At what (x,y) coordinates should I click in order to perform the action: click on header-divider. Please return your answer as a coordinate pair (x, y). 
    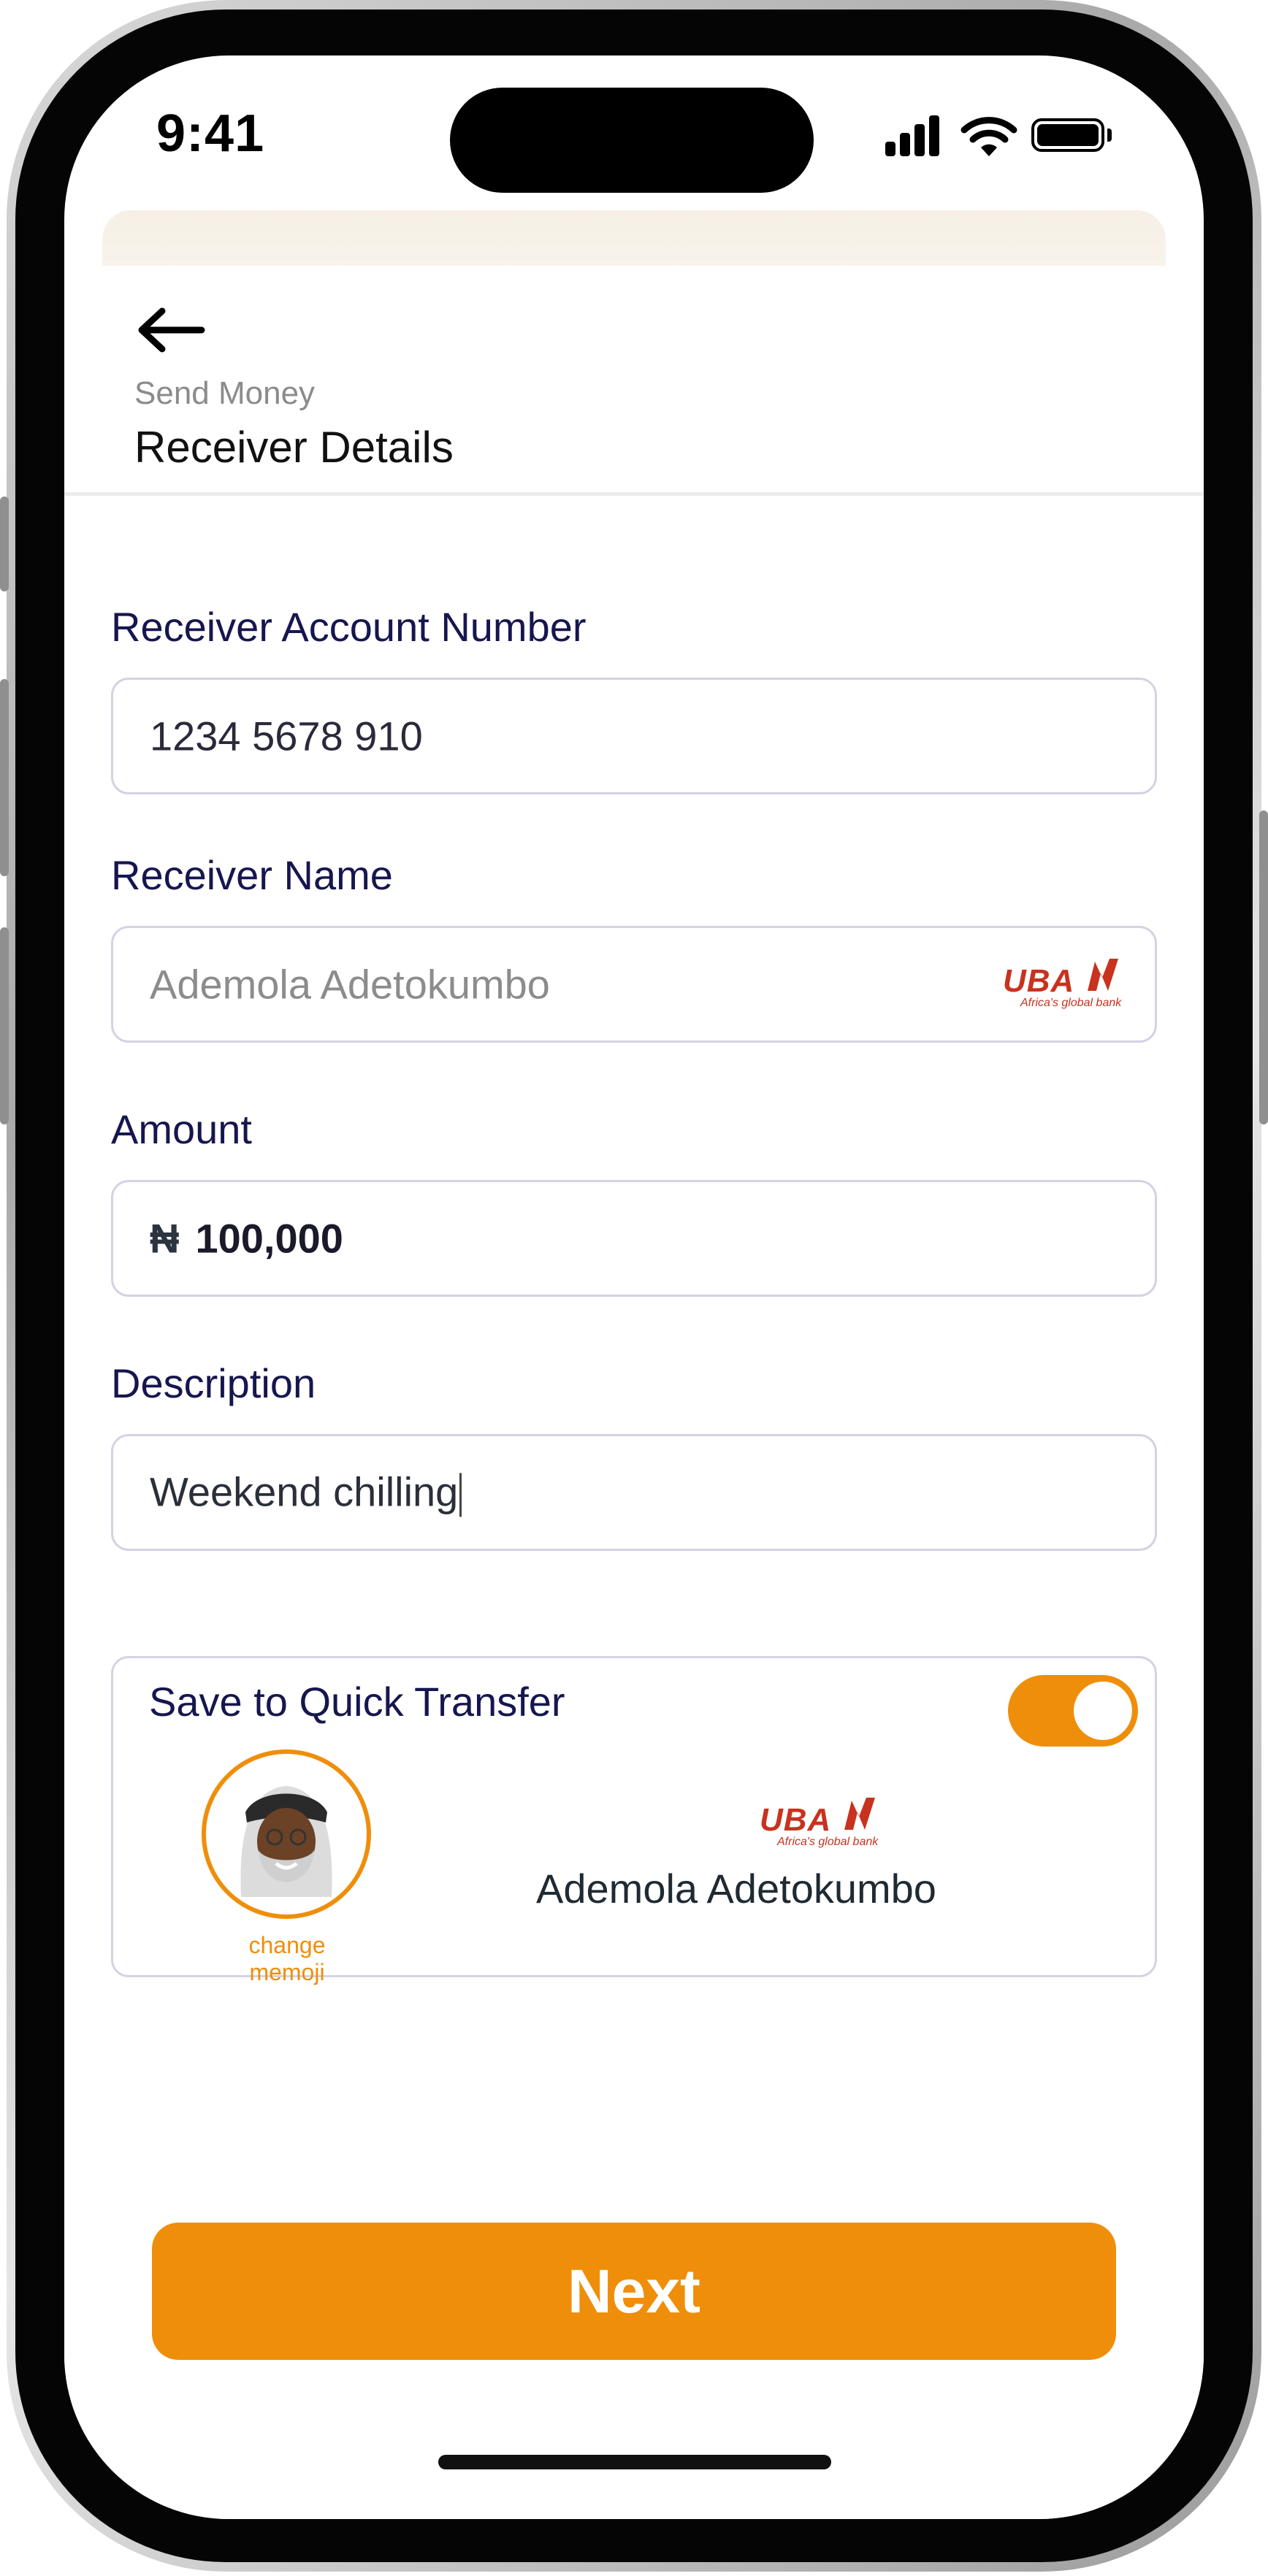
    Looking at the image, I should click on (634, 494).